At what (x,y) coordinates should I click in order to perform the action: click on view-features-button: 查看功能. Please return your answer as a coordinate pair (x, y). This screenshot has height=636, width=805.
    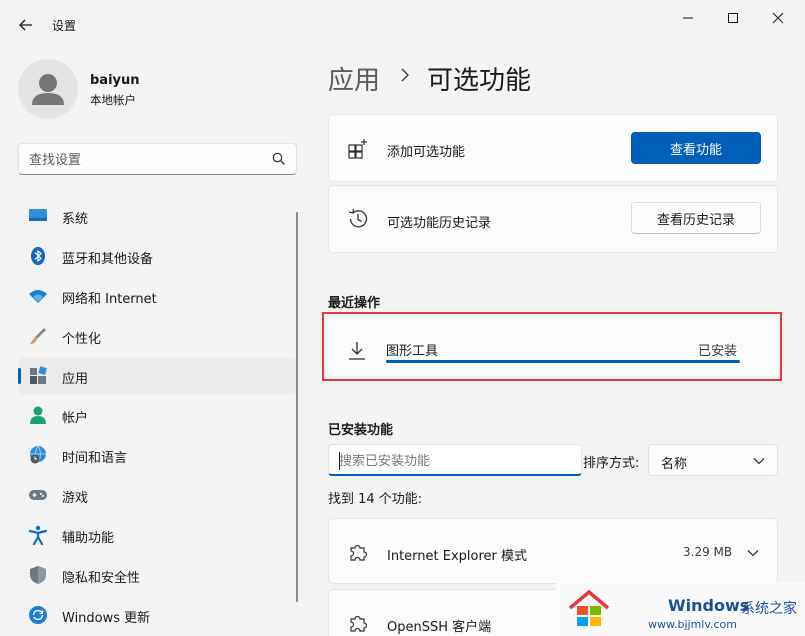
    Looking at the image, I should click on (696, 148).